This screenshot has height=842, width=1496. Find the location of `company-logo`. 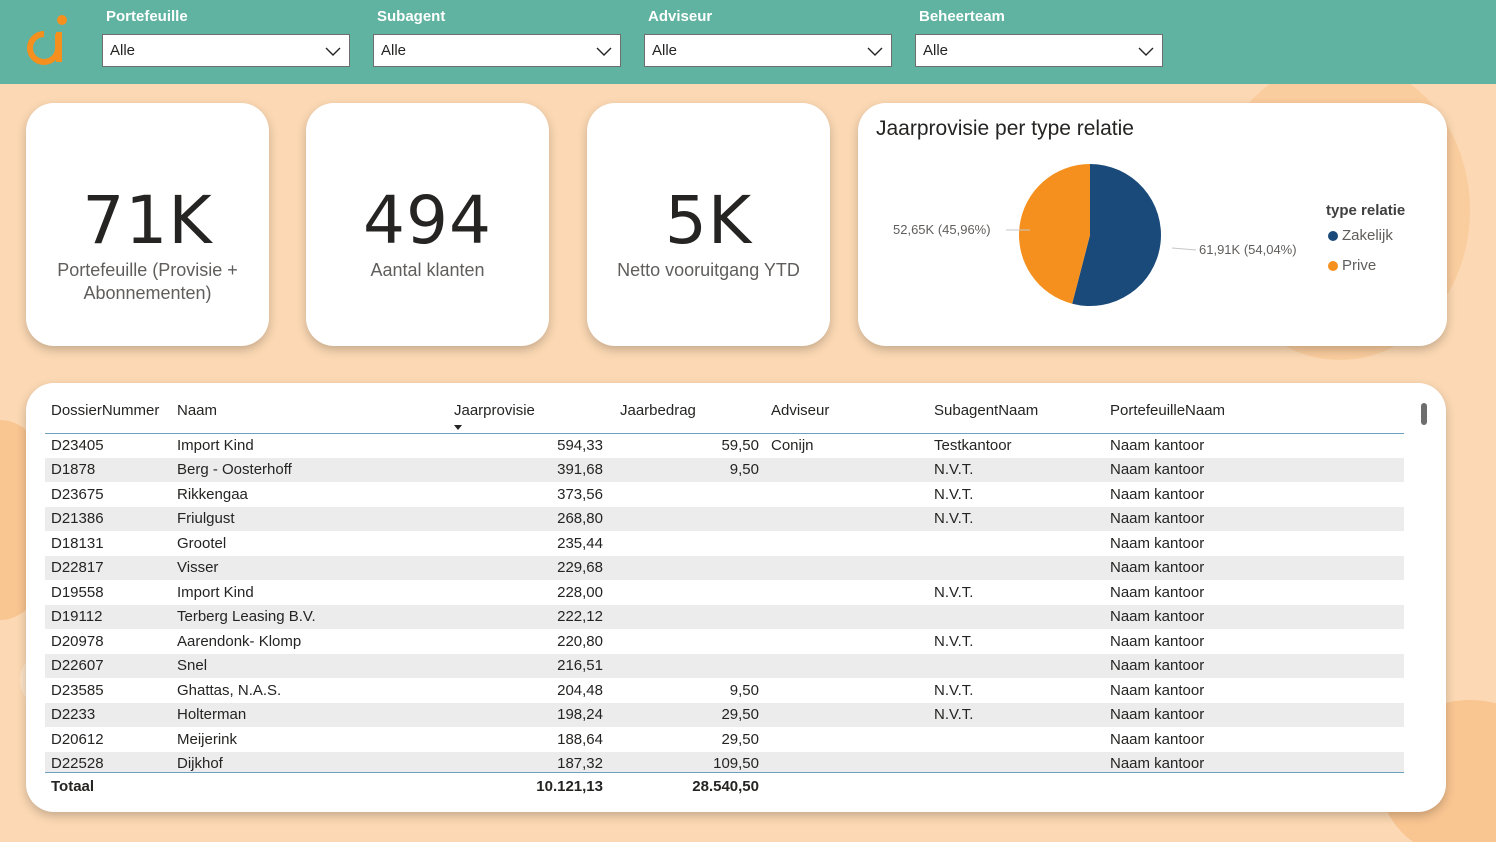

company-logo is located at coordinates (47, 40).